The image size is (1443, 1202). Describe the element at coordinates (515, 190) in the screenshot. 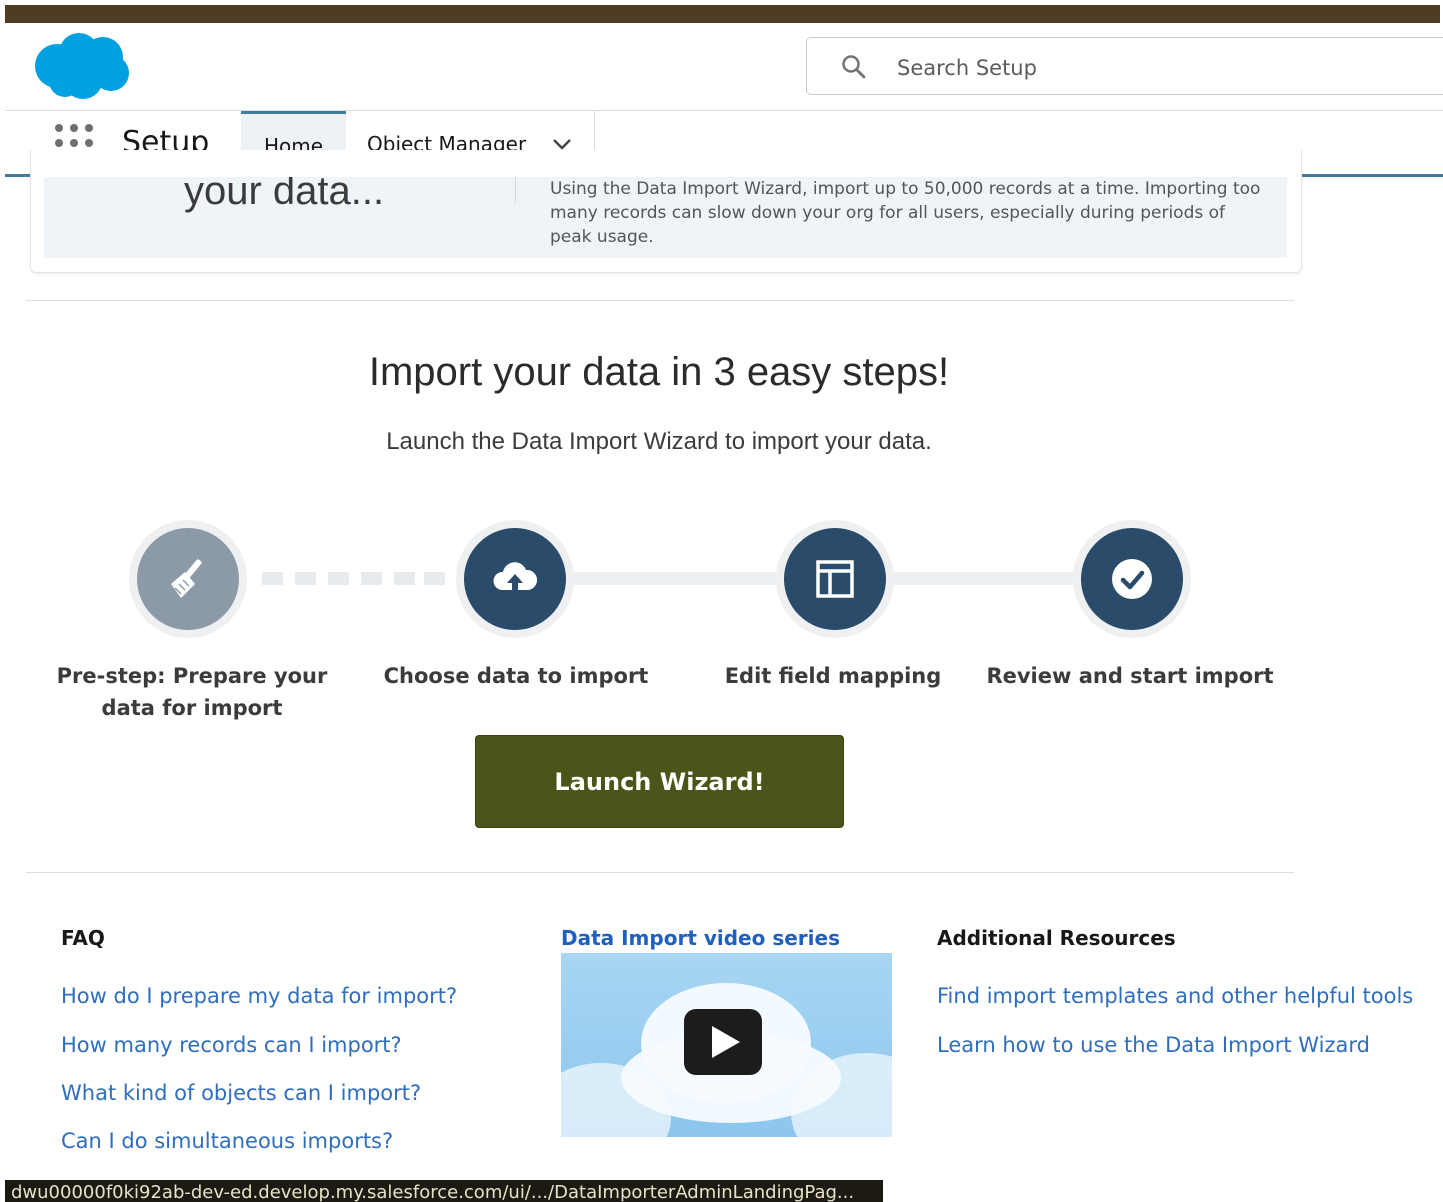

I see `banner-divider` at that location.